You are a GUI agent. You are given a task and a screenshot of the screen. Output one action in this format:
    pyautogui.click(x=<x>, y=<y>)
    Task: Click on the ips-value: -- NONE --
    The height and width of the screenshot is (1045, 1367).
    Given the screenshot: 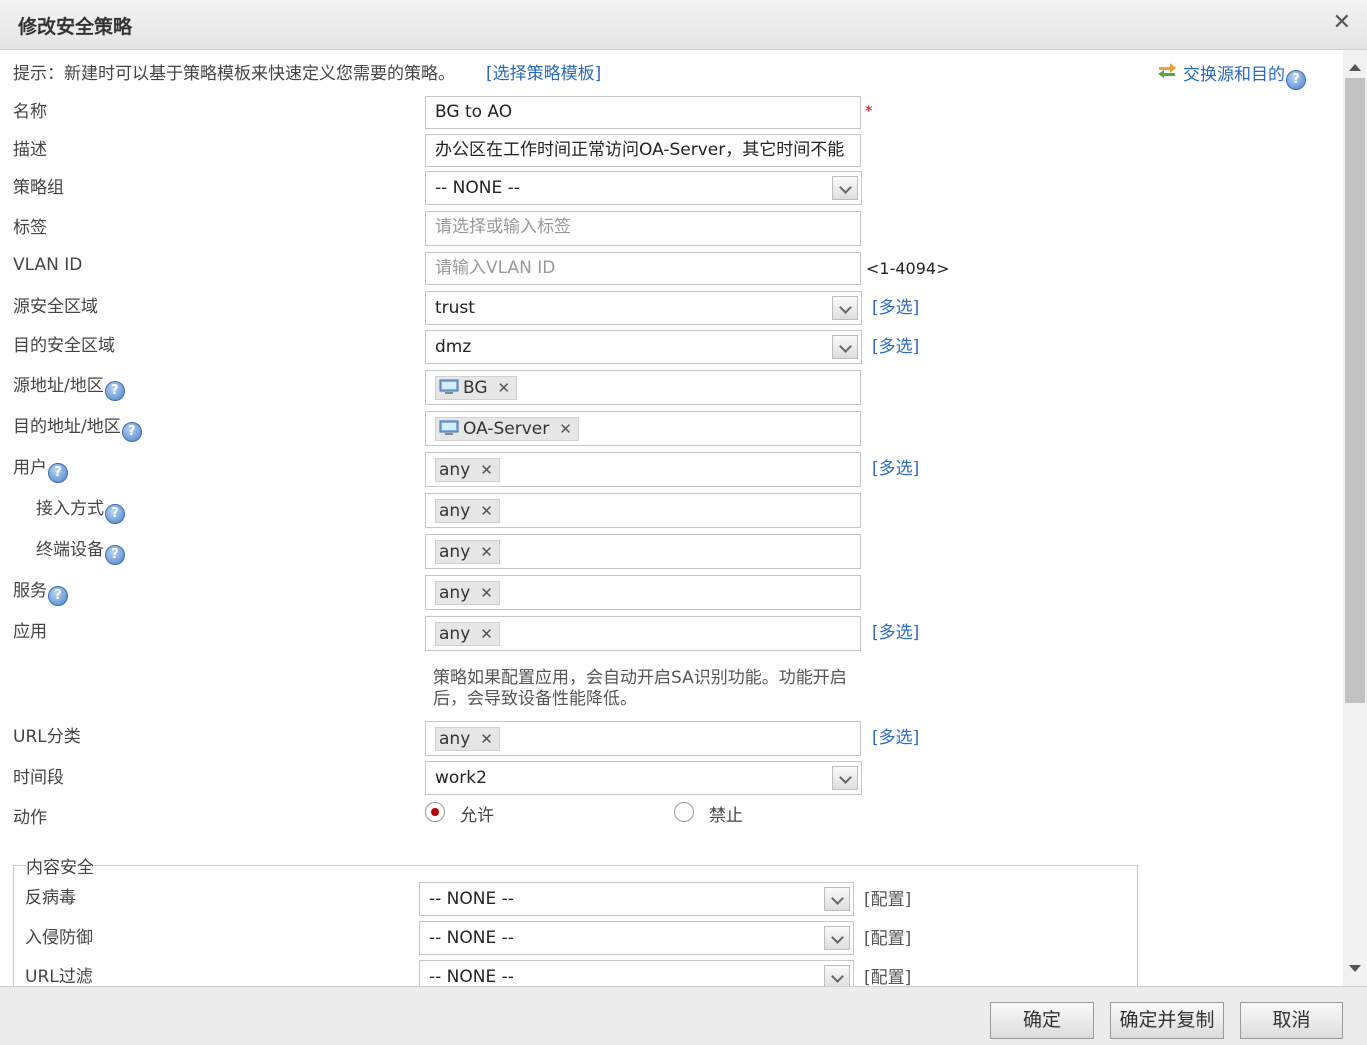 What is the action you would take?
    pyautogui.click(x=471, y=938)
    